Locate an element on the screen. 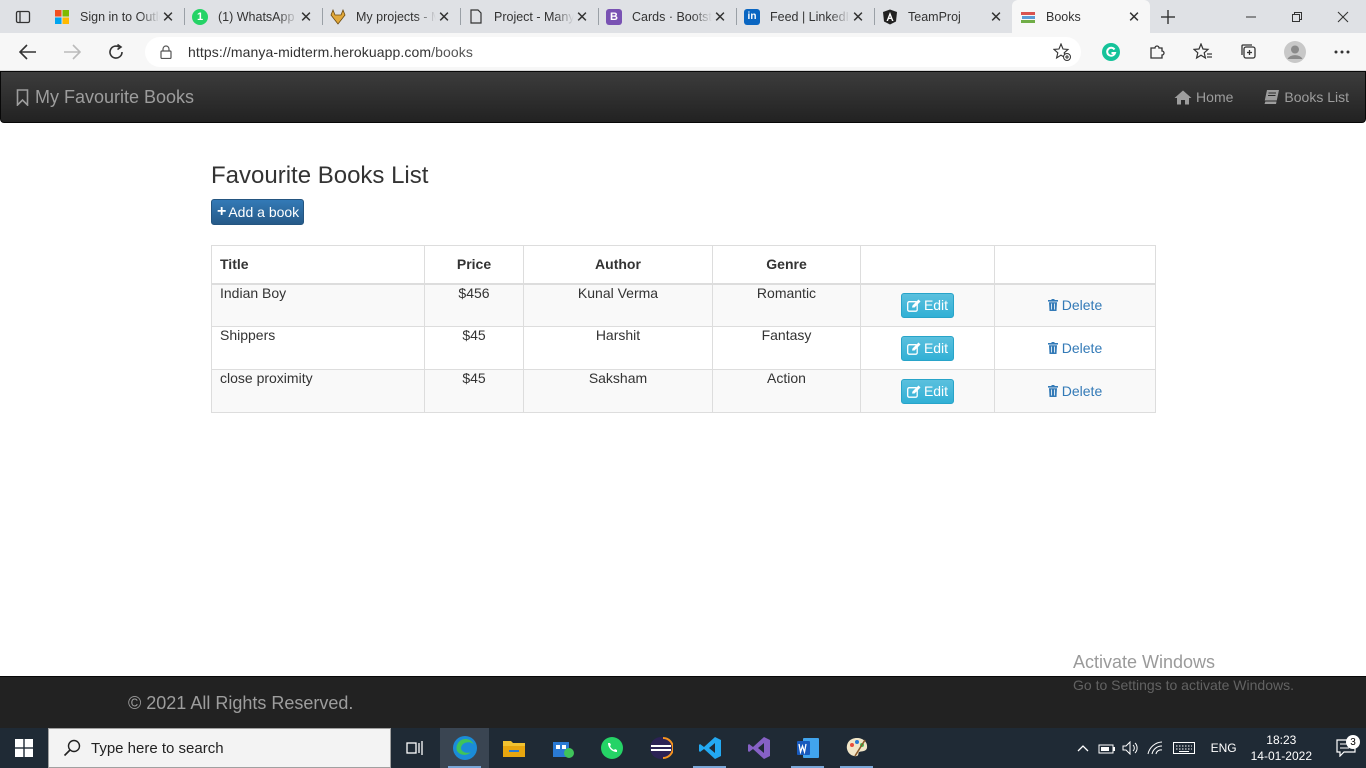  folder-icon is located at coordinates (513, 749).